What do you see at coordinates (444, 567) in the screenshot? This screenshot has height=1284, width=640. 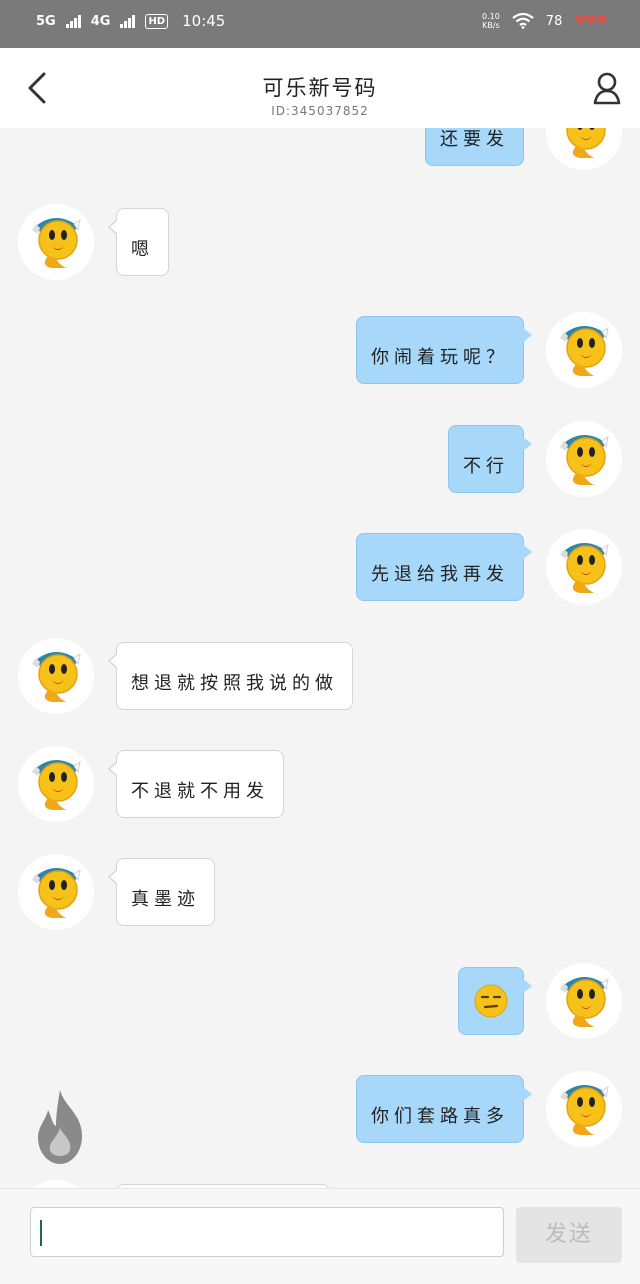 I see `message-bubble-outgoing: 先退给我再发` at bounding box center [444, 567].